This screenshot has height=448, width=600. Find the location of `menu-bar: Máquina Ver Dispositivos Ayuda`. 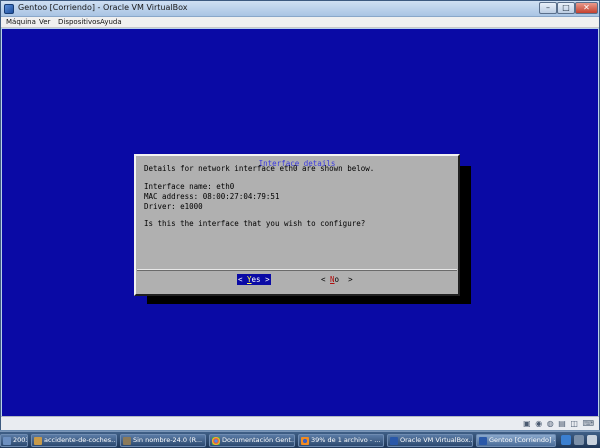

menu-bar: Máquina Ver Dispositivos Ayuda is located at coordinates (300, 22).